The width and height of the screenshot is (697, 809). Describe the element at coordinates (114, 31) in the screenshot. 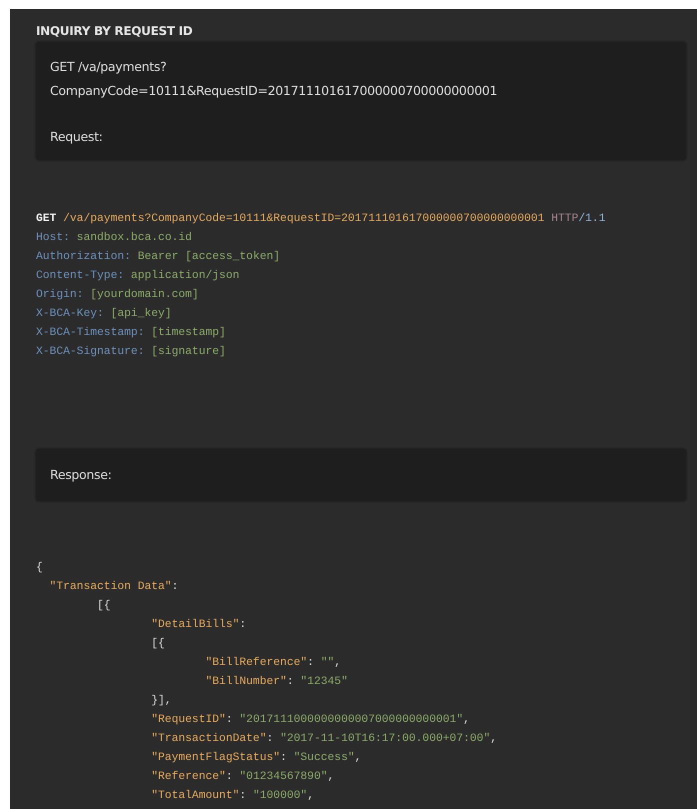

I see `section-title: INQUIRY BY REQUEST ID` at that location.